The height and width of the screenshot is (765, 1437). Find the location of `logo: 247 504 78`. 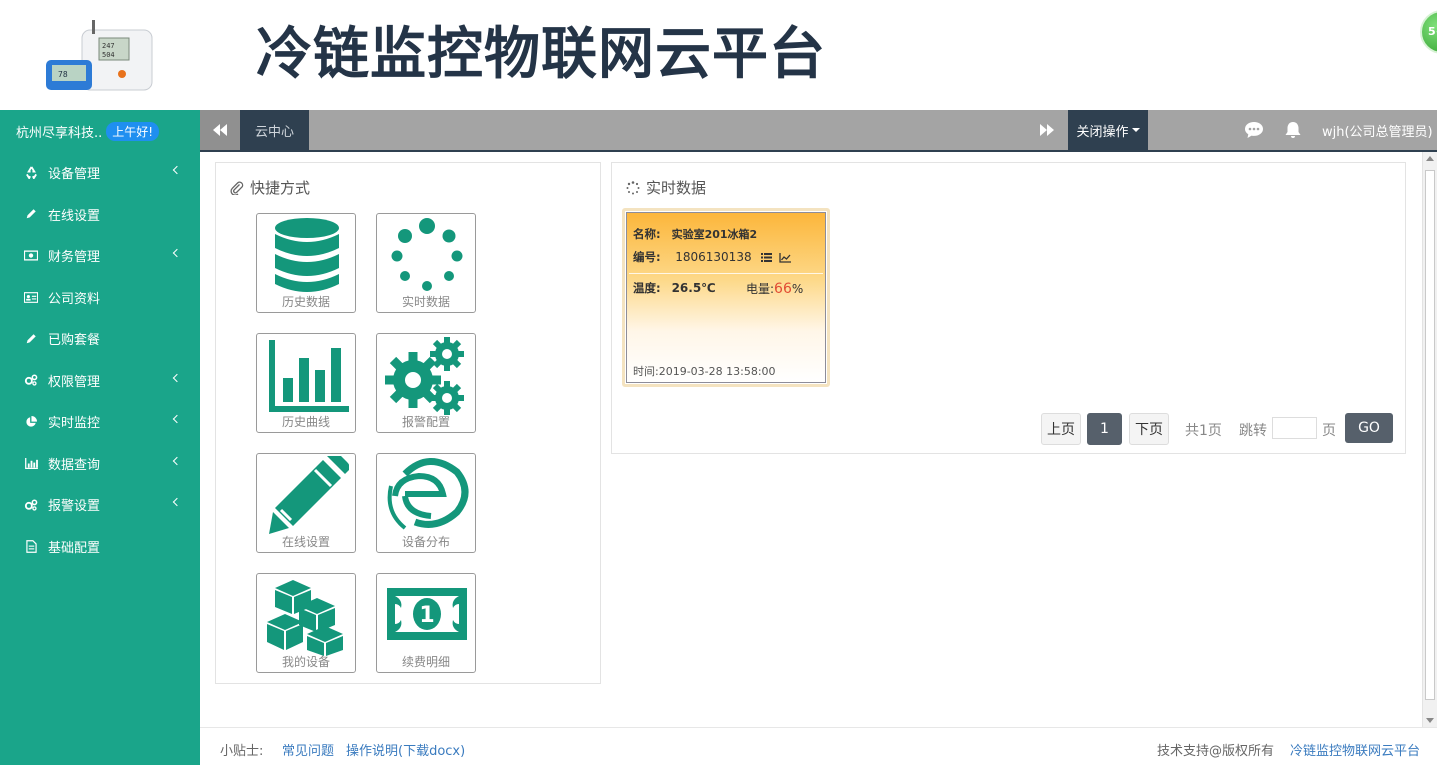

logo: 247 504 78 is located at coordinates (99, 55).